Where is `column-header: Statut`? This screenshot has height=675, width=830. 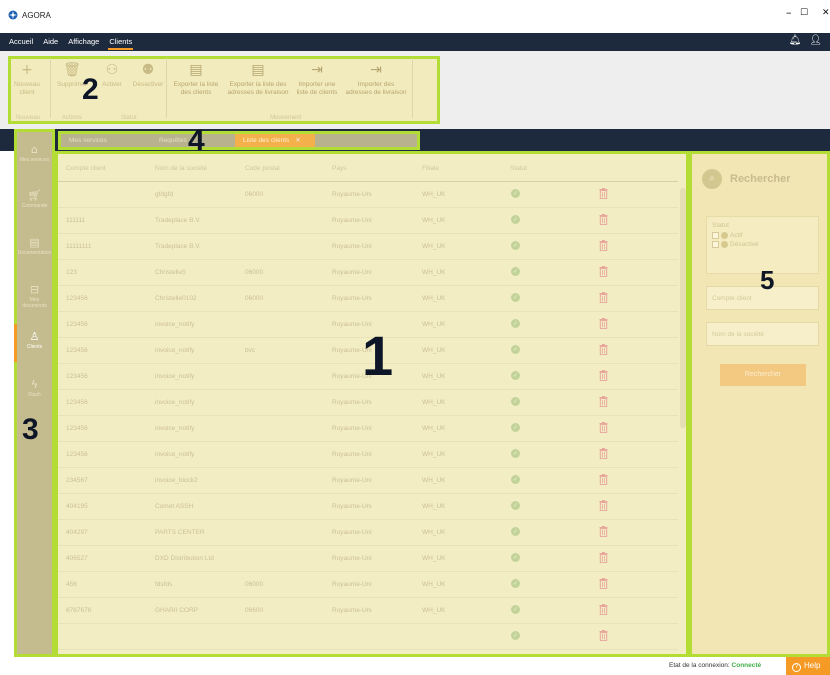 column-header: Statut is located at coordinates (518, 168).